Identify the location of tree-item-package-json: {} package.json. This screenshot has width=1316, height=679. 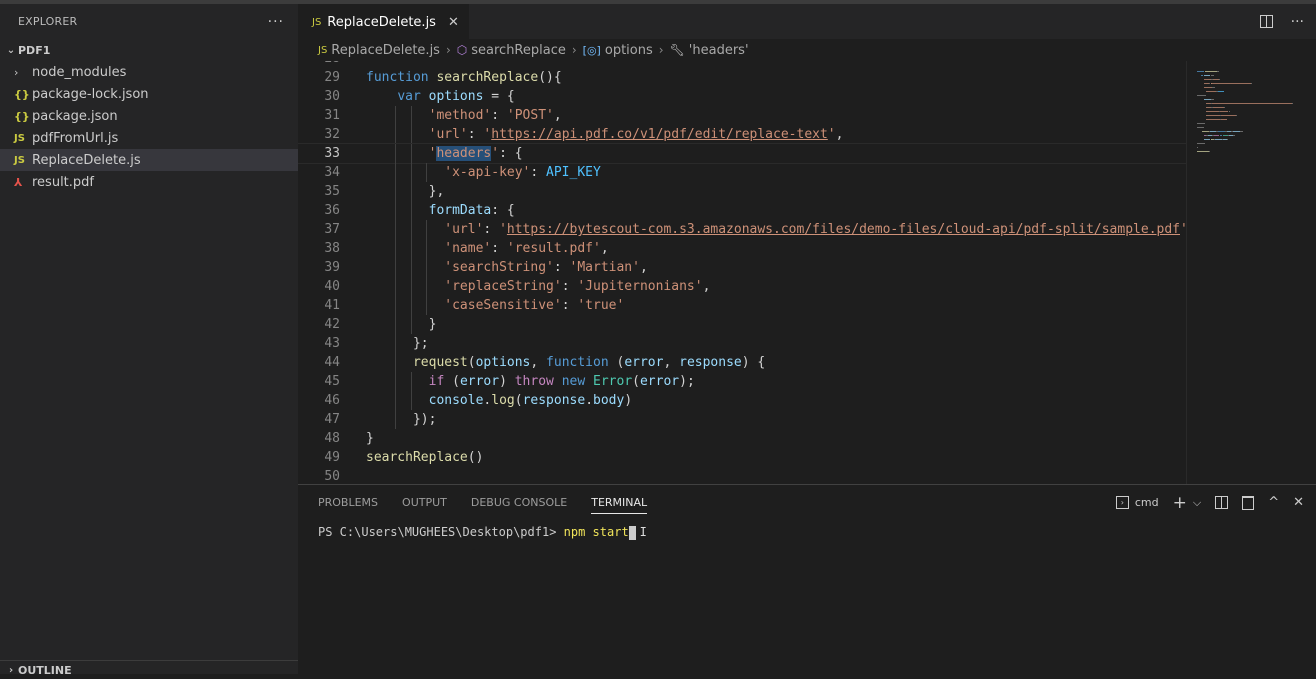
(149, 116).